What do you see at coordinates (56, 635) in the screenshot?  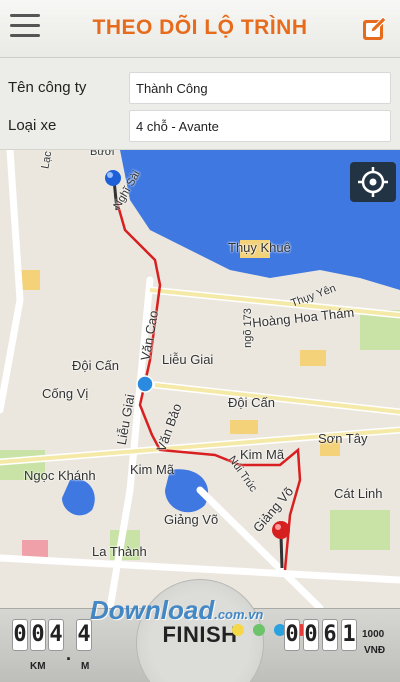 I see `km-digit: 4` at bounding box center [56, 635].